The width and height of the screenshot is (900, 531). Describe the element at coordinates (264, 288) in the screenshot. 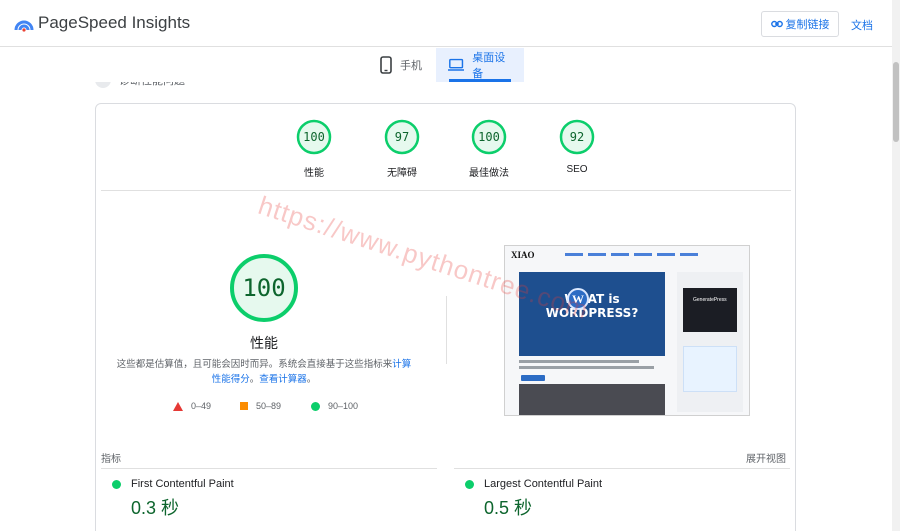

I see `performance-score: 100` at that location.